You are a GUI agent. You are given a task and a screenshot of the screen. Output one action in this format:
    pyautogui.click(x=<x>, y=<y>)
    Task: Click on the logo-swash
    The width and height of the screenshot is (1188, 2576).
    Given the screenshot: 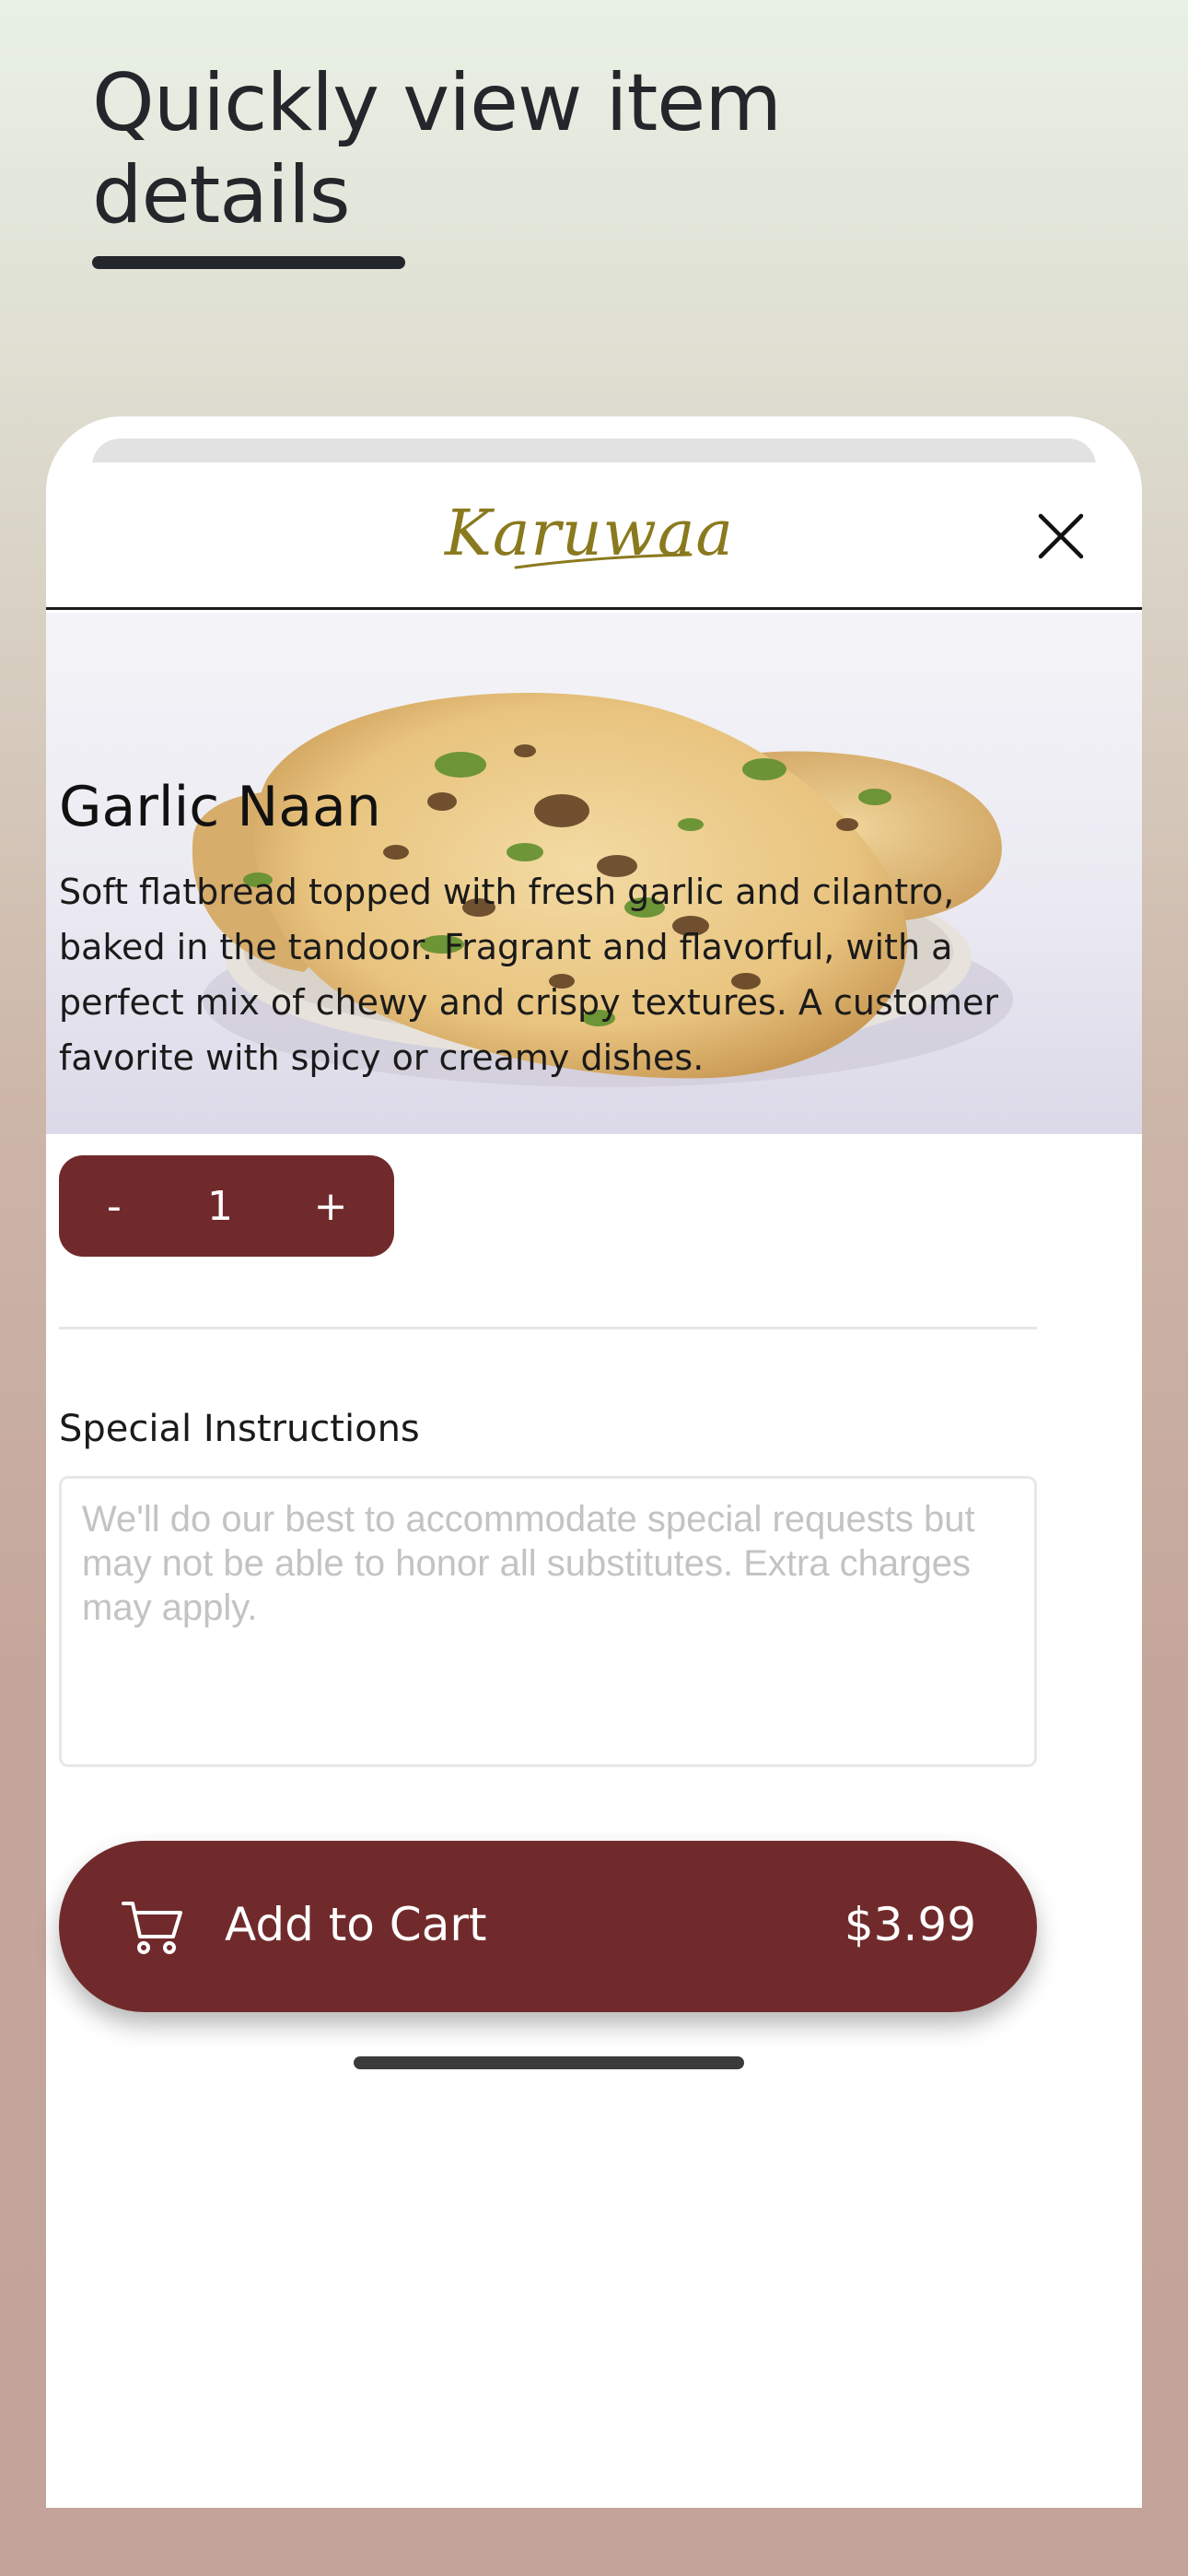 What is the action you would take?
    pyautogui.click(x=603, y=561)
    